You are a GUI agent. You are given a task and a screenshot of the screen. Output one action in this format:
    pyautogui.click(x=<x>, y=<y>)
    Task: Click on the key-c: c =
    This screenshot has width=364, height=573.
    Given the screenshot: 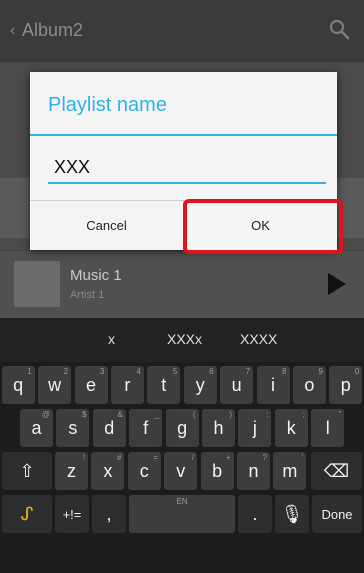 What is the action you would take?
    pyautogui.click(x=144, y=471)
    